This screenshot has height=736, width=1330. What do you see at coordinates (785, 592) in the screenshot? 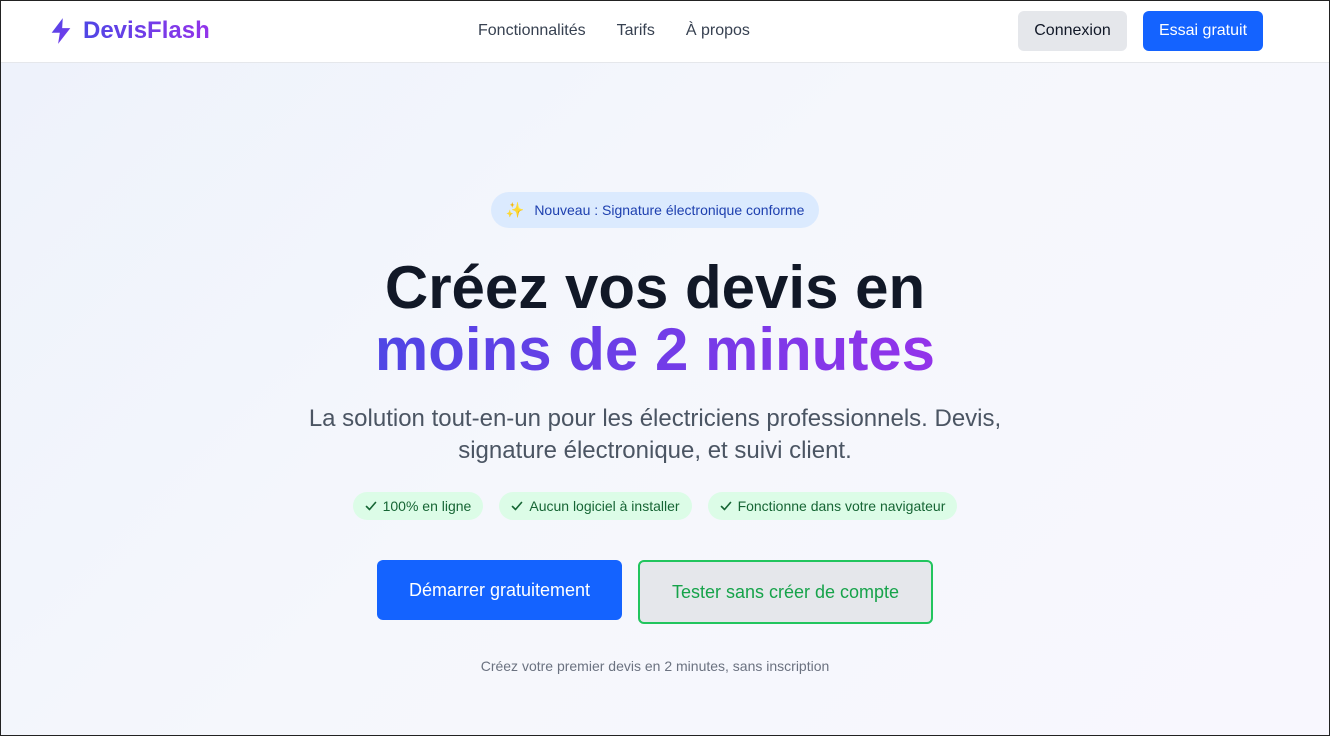
I see `try-without-account-button: Tester sans créer de compte` at bounding box center [785, 592].